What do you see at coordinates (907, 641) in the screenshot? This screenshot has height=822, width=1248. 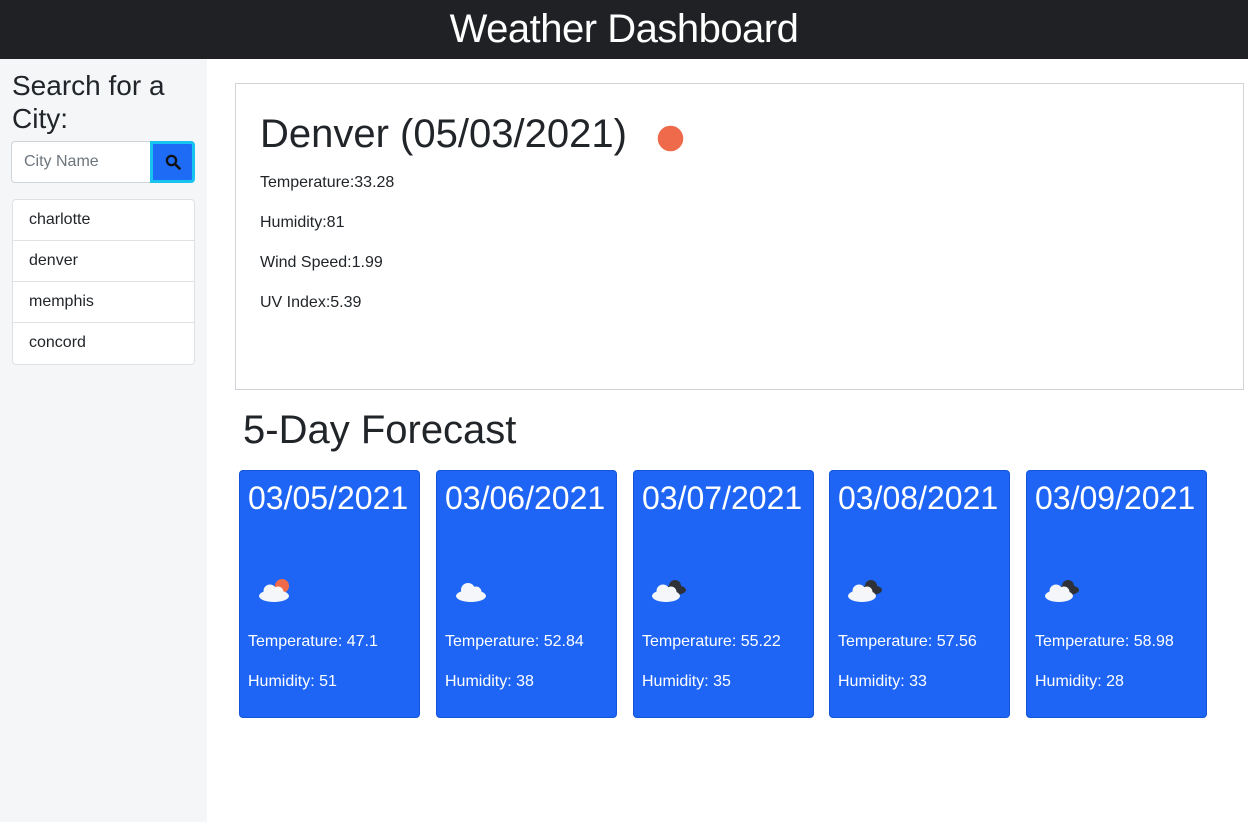 I see `forecast-temperature: Temperature: 57.56` at bounding box center [907, 641].